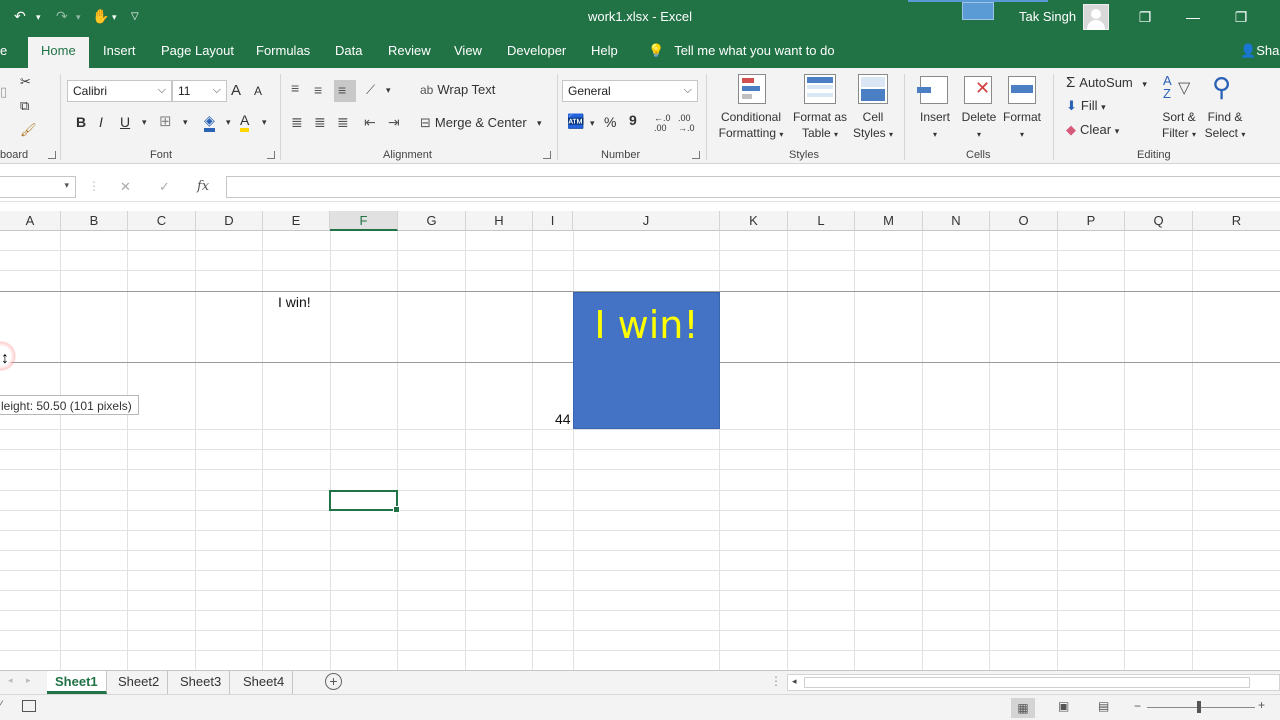  Describe the element at coordinates (245, 122) in the screenshot. I see `font-color-button: A` at that location.